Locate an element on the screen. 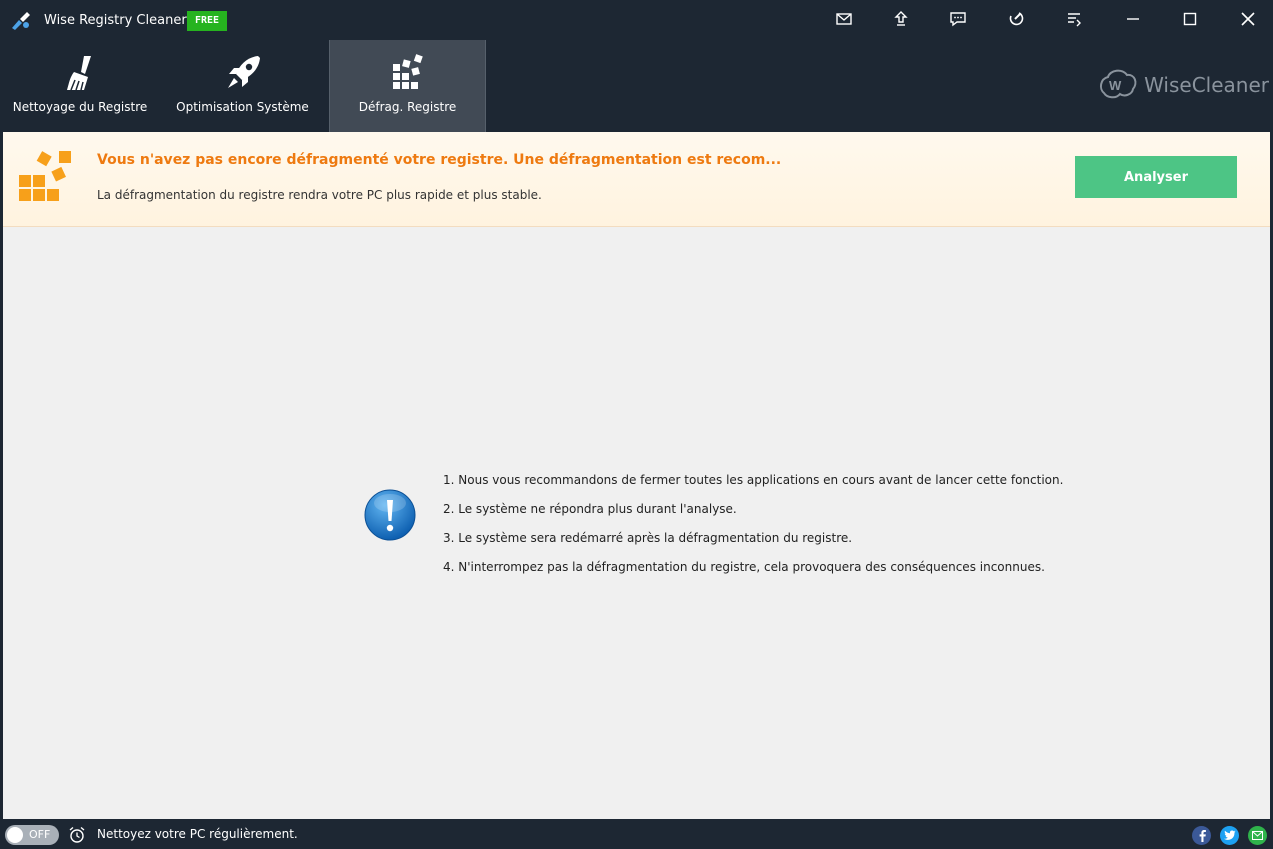 The image size is (1273, 849). twitter-button is located at coordinates (1229, 835).